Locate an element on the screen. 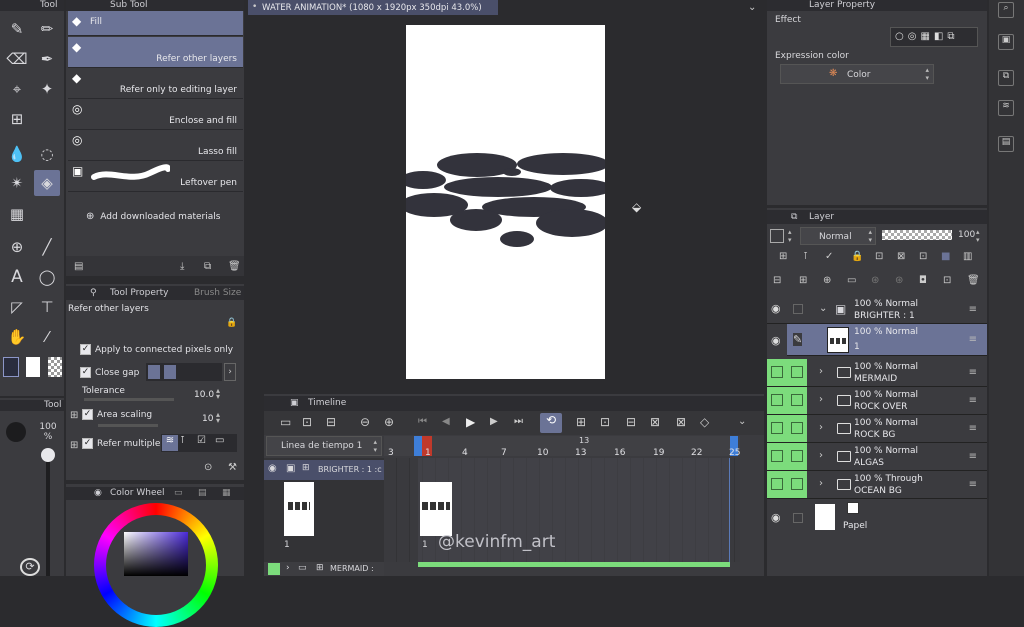 The height and width of the screenshot is (627, 1024). layers-icon: ≋ is located at coordinates (1006, 108).